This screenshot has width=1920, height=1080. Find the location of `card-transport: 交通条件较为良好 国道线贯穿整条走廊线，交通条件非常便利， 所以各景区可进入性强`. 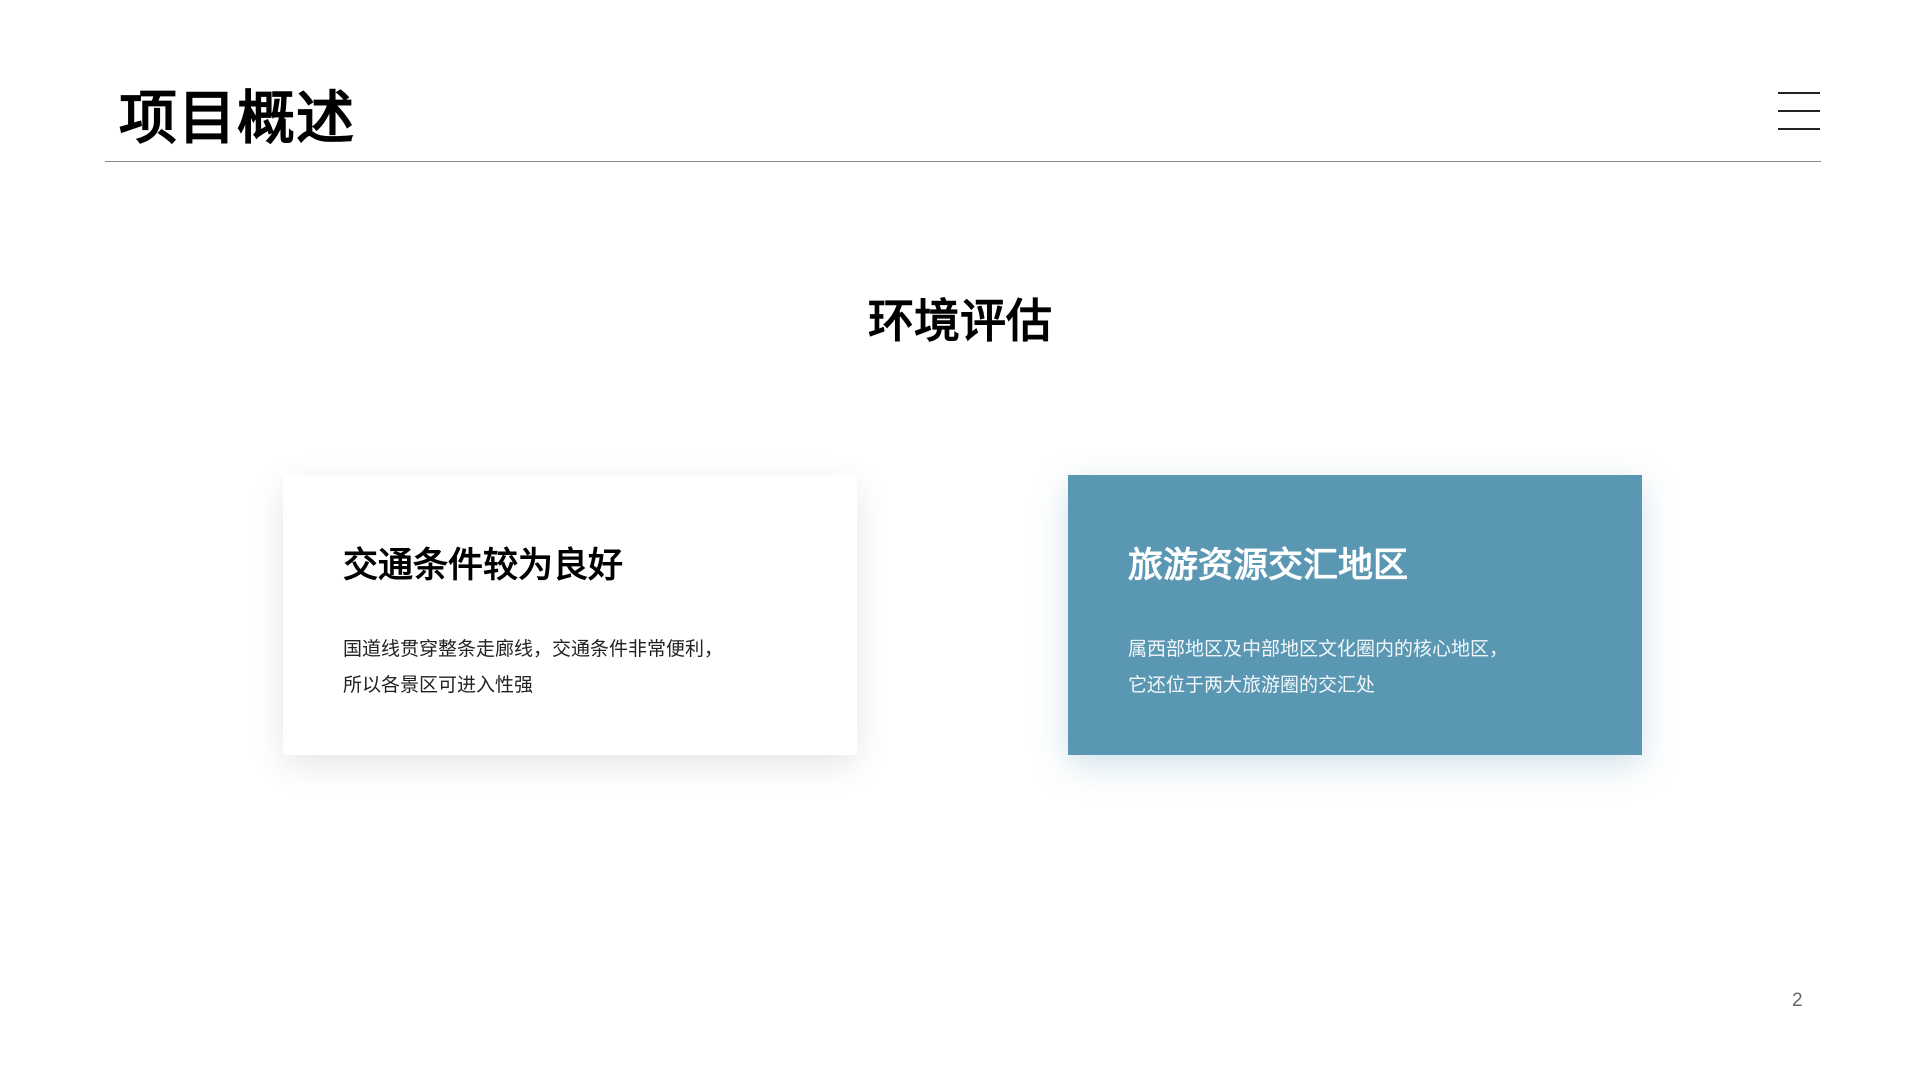

card-transport: 交通条件较为良好 国道线贯穿整条走廊线，交通条件非常便利， 所以各景区可进入性强 is located at coordinates (570, 615).